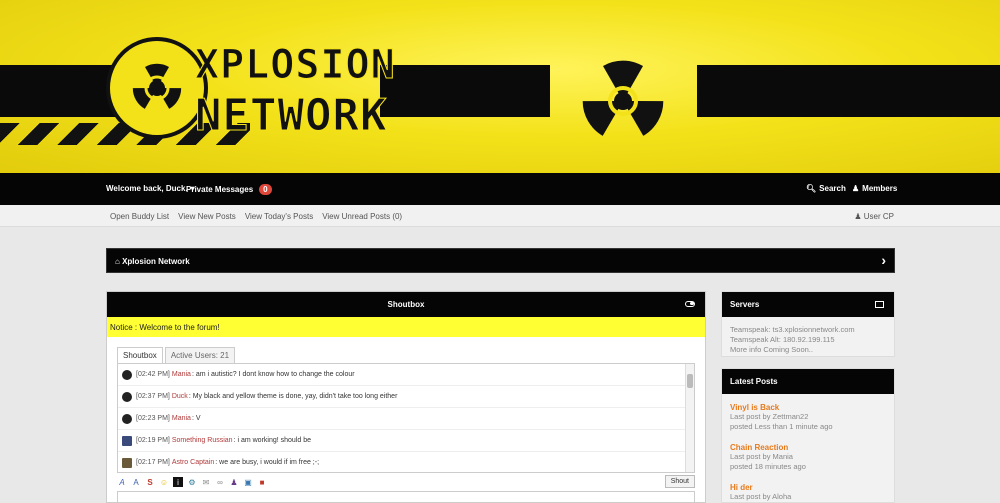 The width and height of the screenshot is (1000, 503). What do you see at coordinates (156, 261) in the screenshot?
I see `breadcrumb-label: Xplosion Network` at bounding box center [156, 261].